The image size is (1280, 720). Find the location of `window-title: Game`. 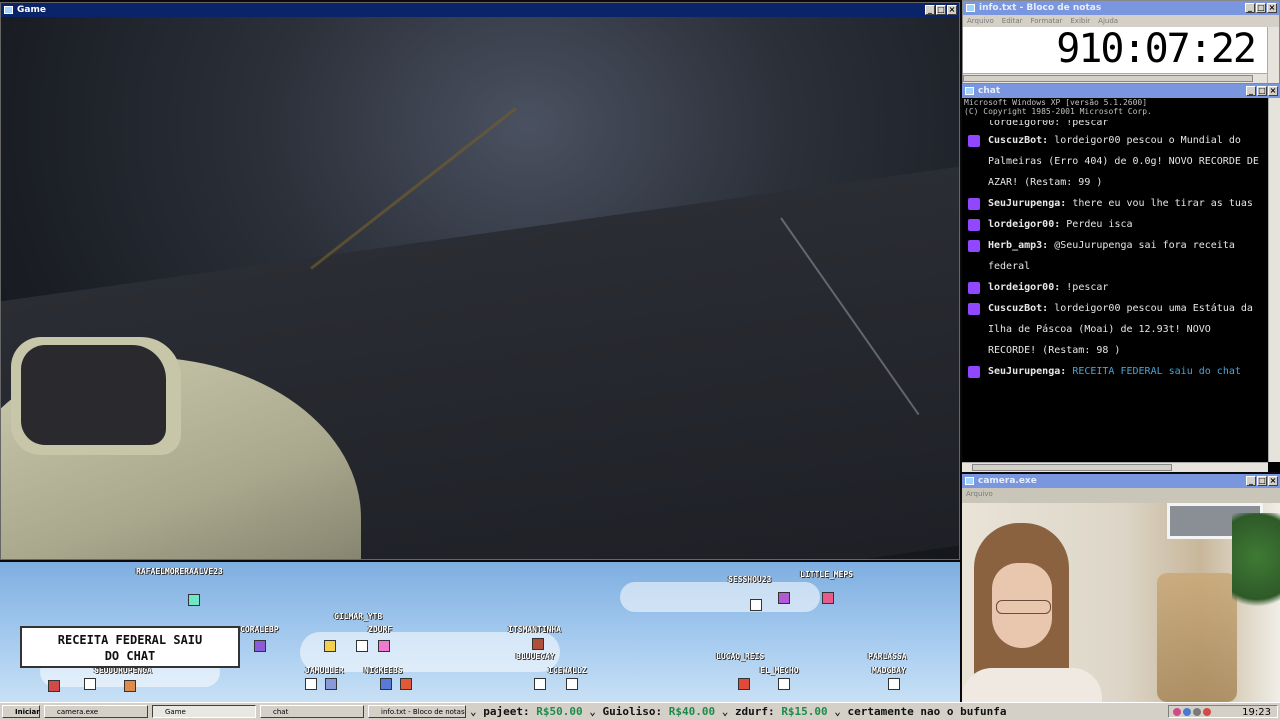

window-title: Game is located at coordinates (31, 10).